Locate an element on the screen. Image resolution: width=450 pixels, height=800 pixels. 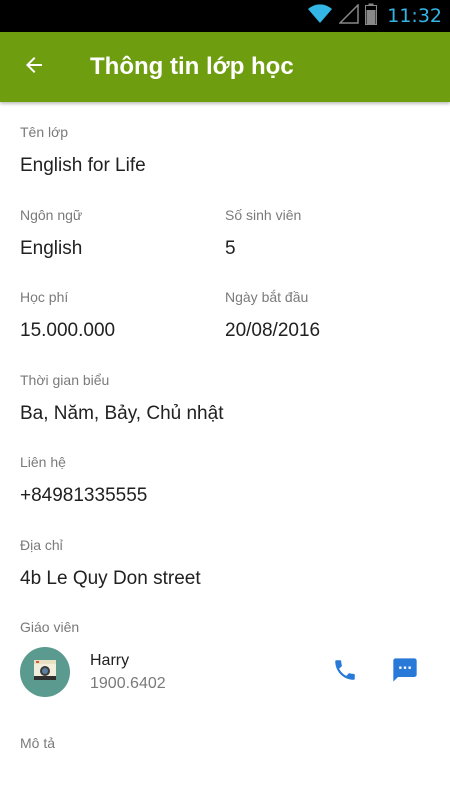
status-time: 11:32 is located at coordinates (414, 16).